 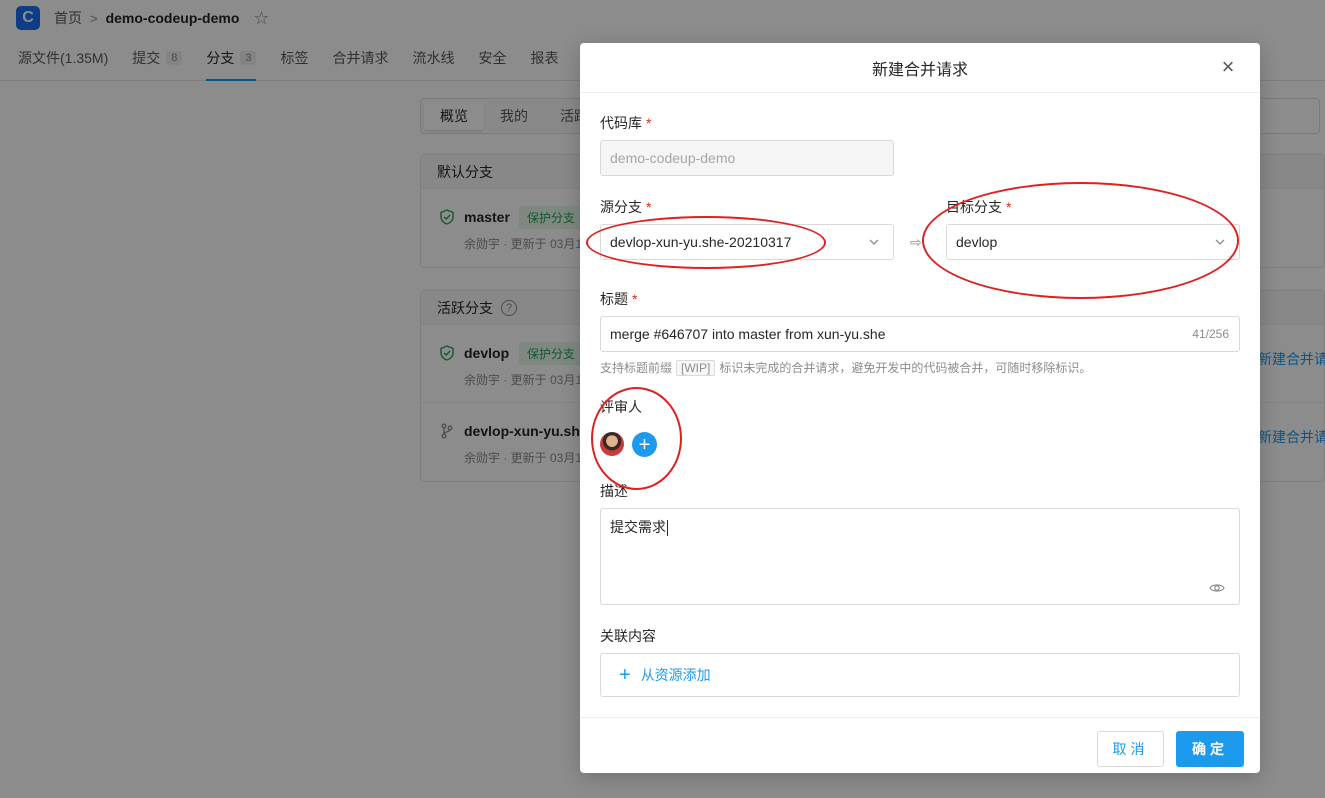 I want to click on hint-suffix: 标识未完成的合并请求，避免开发中的代码被合并，可随时移除标识。, so click(x=905, y=368).